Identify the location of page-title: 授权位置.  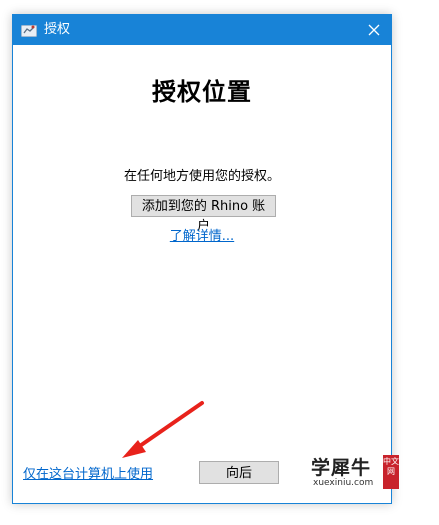
(202, 92).